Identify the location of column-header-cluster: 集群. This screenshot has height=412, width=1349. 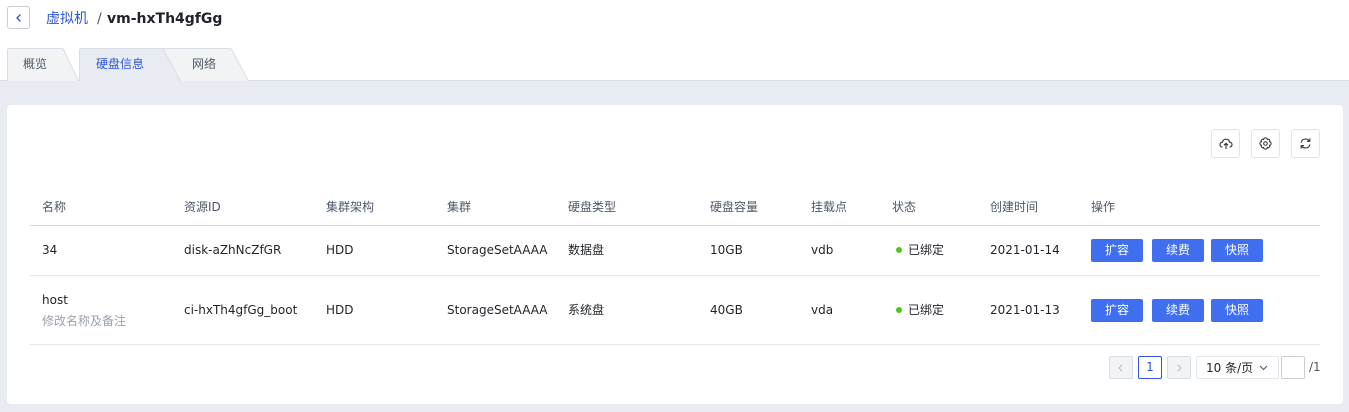
(459, 207).